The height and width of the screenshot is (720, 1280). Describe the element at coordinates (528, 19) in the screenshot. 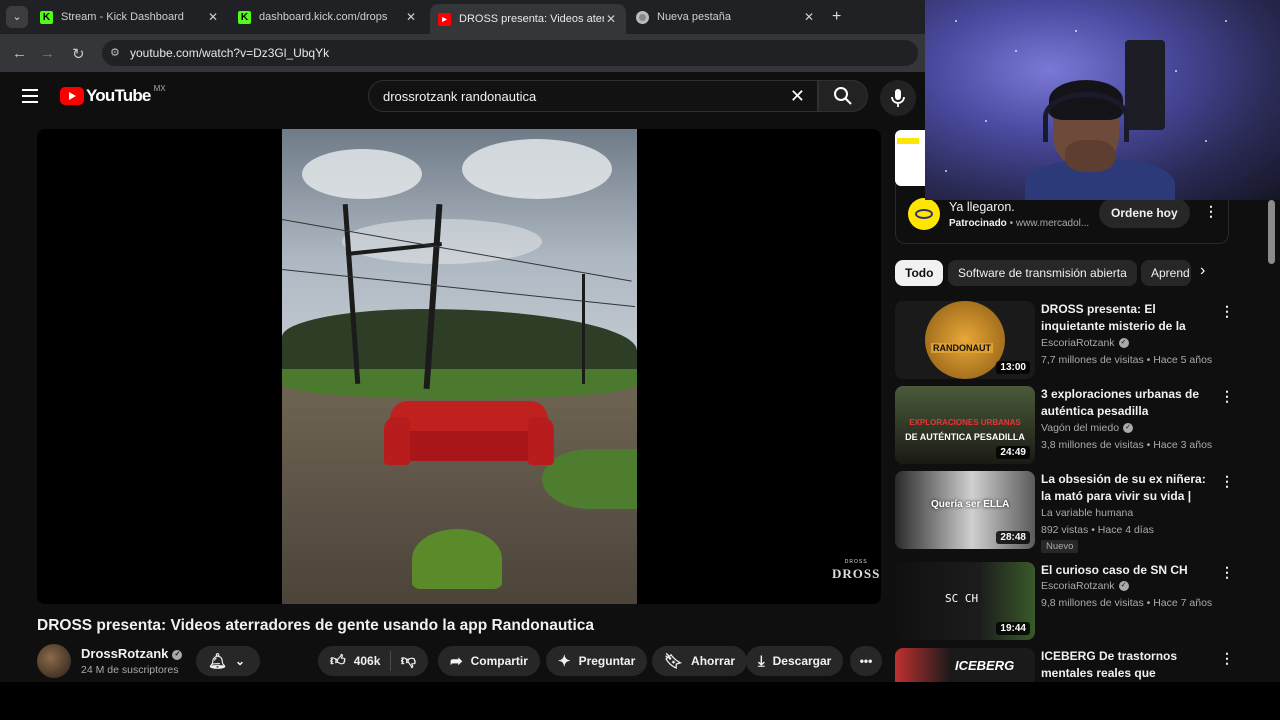

I see `browser-tab-youtube: ▶ DROSS presenta: Videos aterradores ✕` at that location.